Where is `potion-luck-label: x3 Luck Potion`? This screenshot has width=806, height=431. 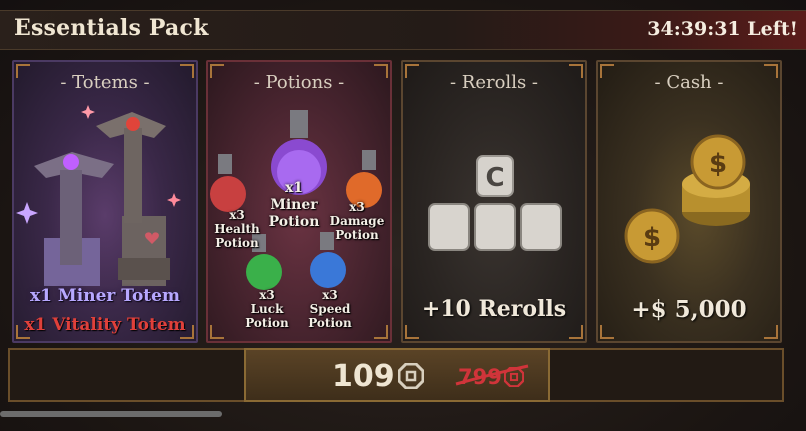
potion-luck-label: x3 Luck Potion is located at coordinates (267, 309).